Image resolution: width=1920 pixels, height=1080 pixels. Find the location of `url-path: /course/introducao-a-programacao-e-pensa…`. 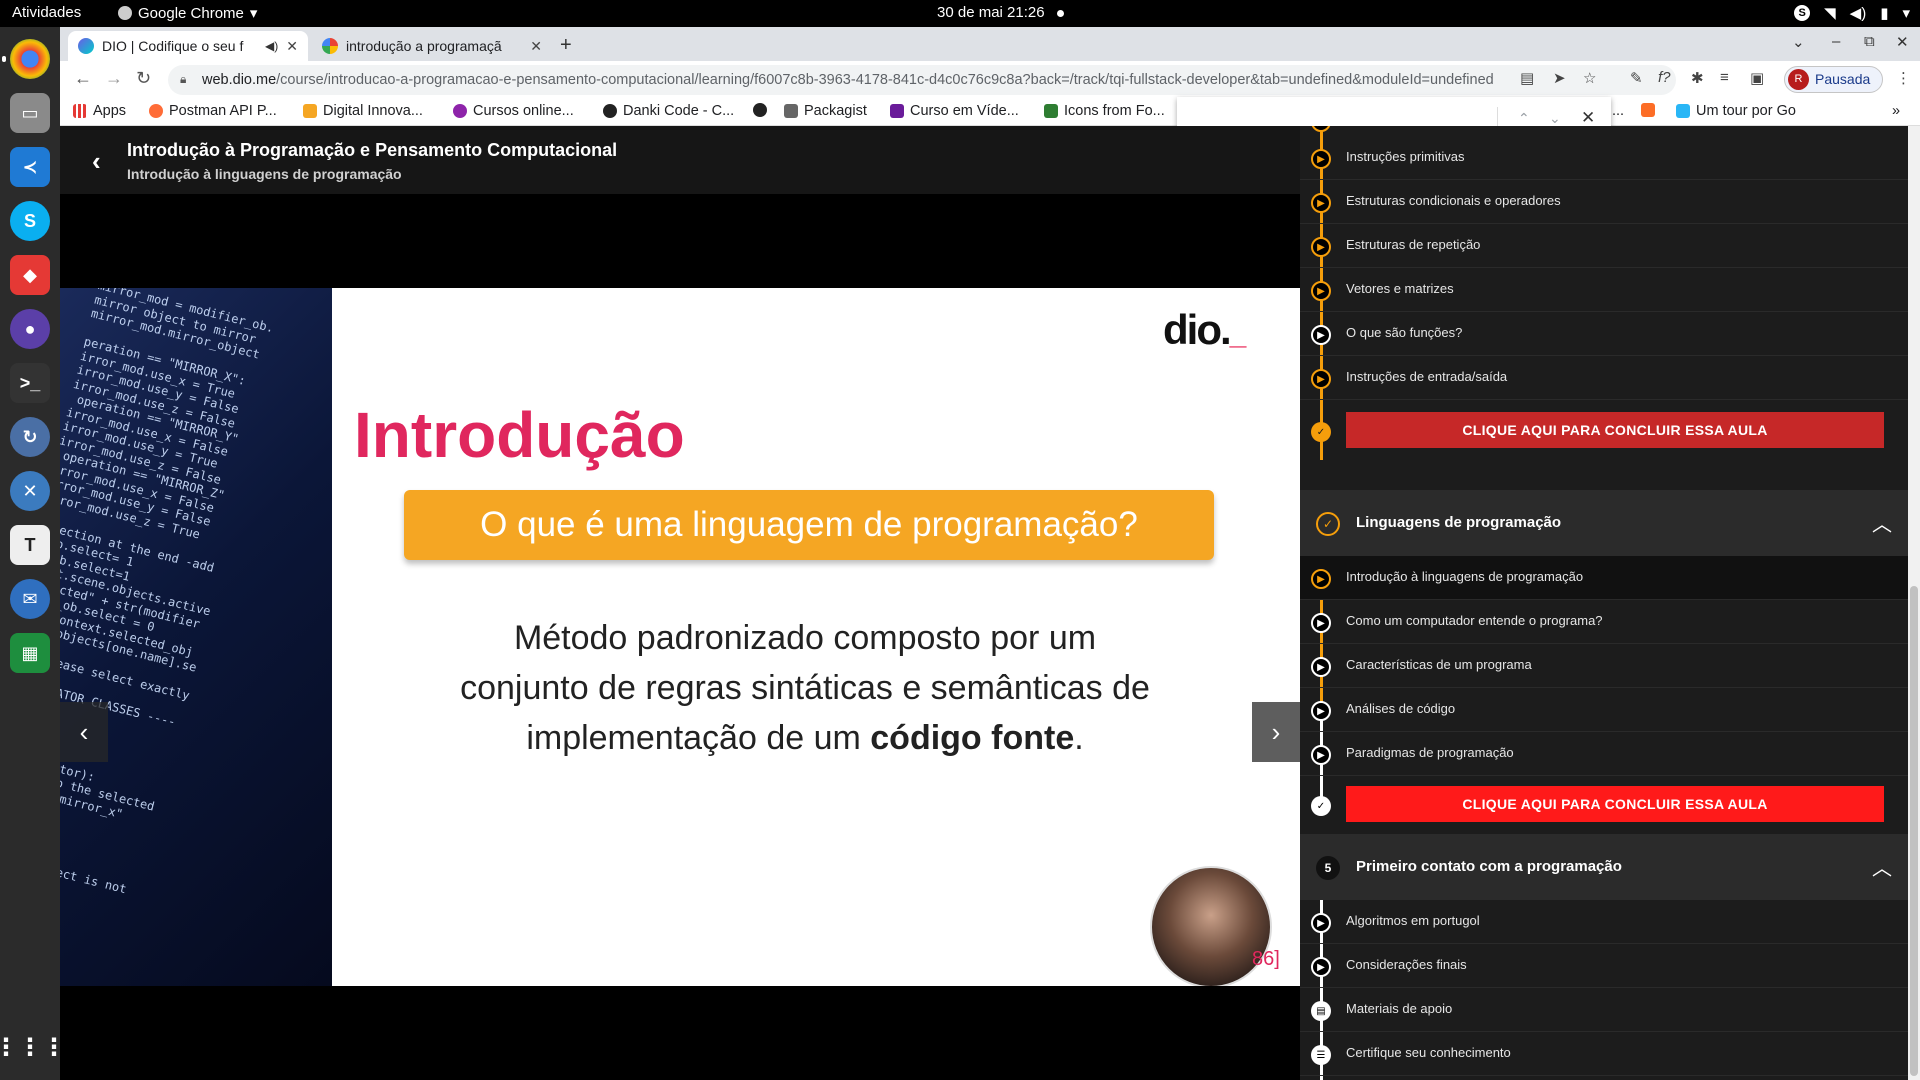

url-path: /course/introducao-a-programacao-e-pensa… is located at coordinates (885, 80).